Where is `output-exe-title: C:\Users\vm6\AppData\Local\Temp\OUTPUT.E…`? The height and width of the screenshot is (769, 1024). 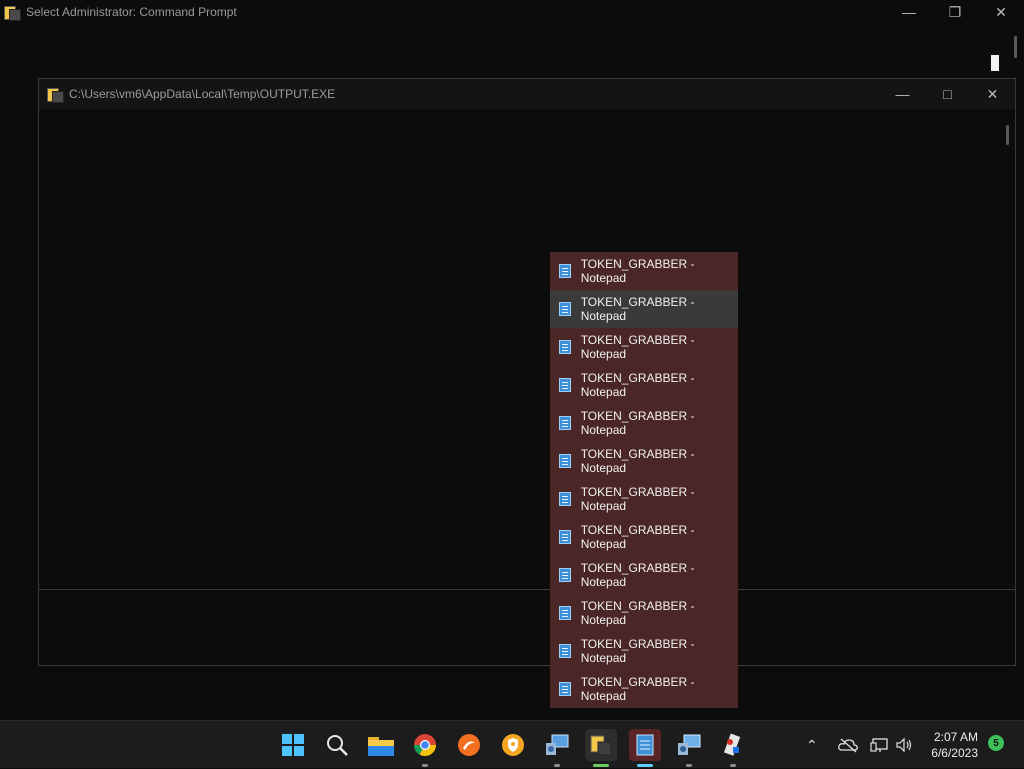 output-exe-title: C:\Users\vm6\AppData\Local\Temp\OUTPUT.E… is located at coordinates (202, 94).